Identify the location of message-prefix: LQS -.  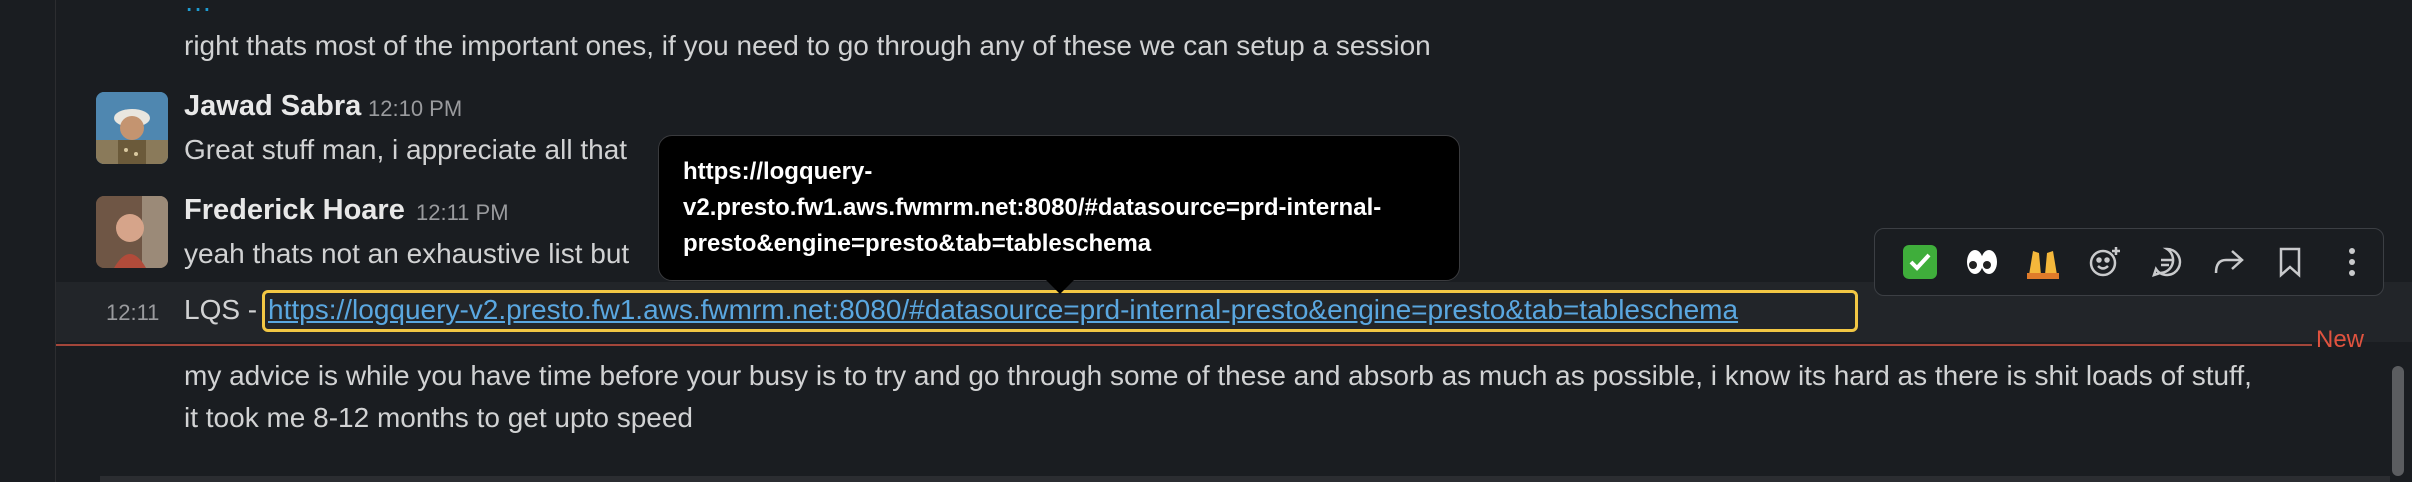
(221, 309).